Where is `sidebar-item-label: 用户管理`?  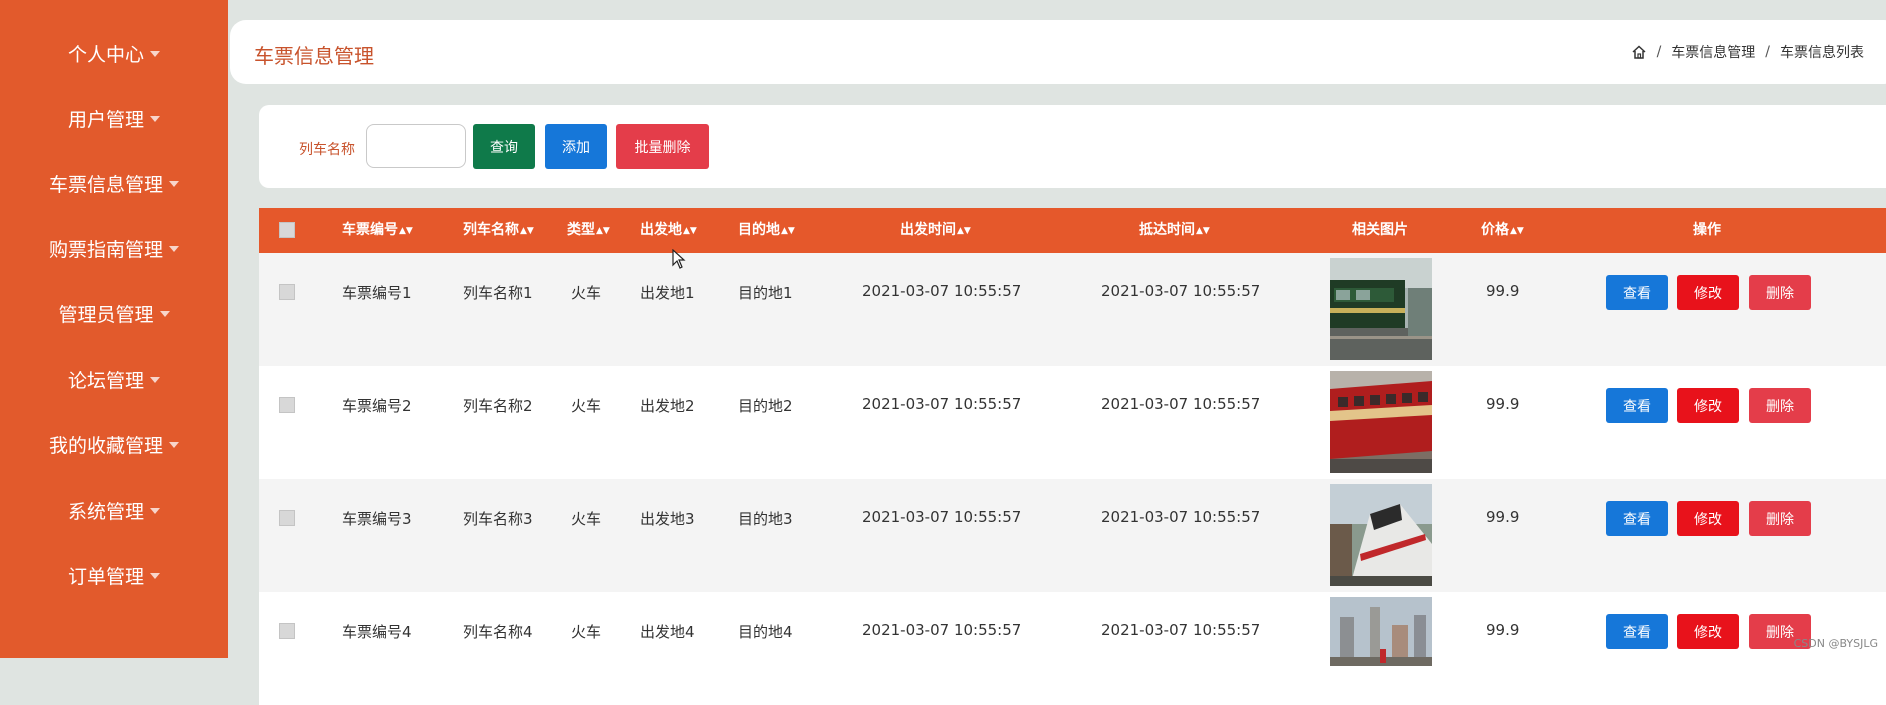
sidebar-item-label: 用户管理 is located at coordinates (105, 119).